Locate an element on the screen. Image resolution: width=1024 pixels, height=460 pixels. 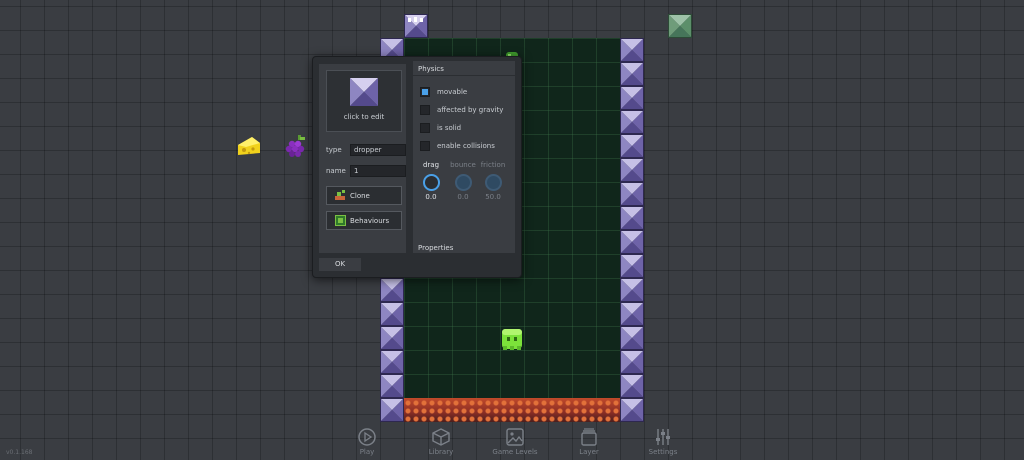
physics-option: is solid is located at coordinates (440, 128).